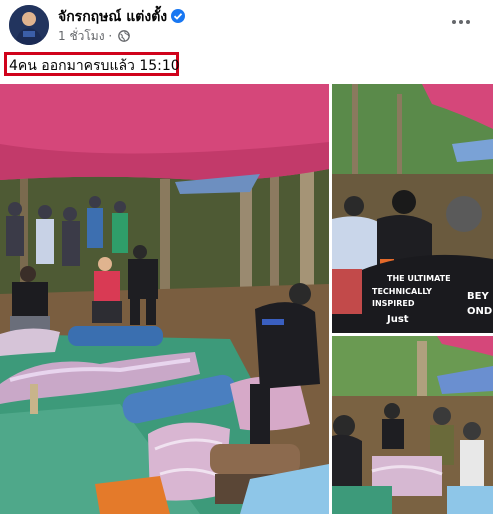 The height and width of the screenshot is (514, 493). Describe the element at coordinates (412, 425) in the screenshot. I see `photo-rescue-group` at that location.